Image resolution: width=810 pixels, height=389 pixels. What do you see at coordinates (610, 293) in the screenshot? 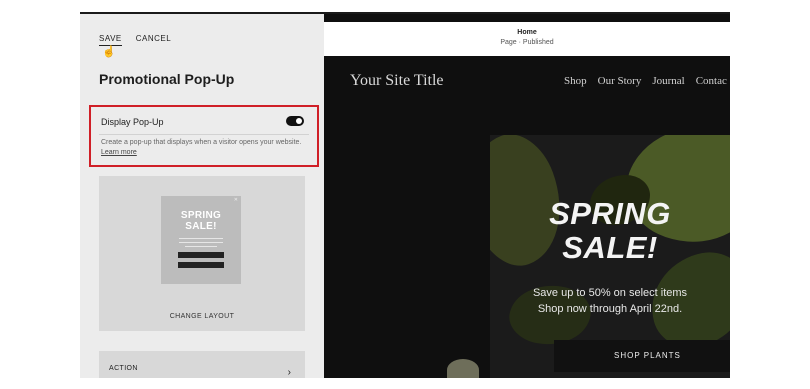
I see `popup-text-line1: Save up to 50% on select items` at bounding box center [610, 293].